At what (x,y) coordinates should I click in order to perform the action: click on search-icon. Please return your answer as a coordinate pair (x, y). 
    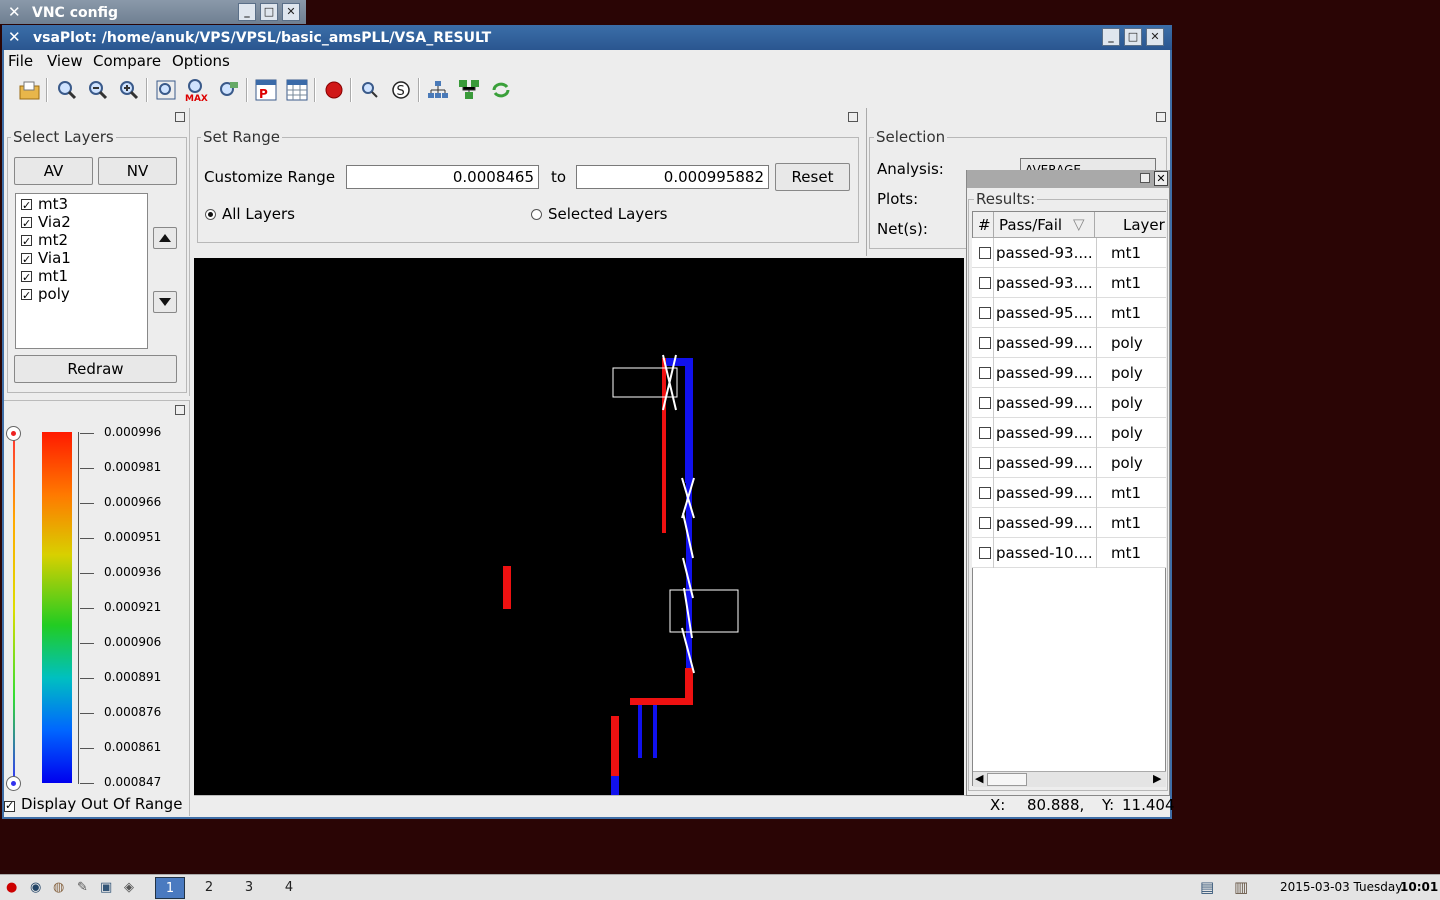
    Looking at the image, I should click on (370, 90).